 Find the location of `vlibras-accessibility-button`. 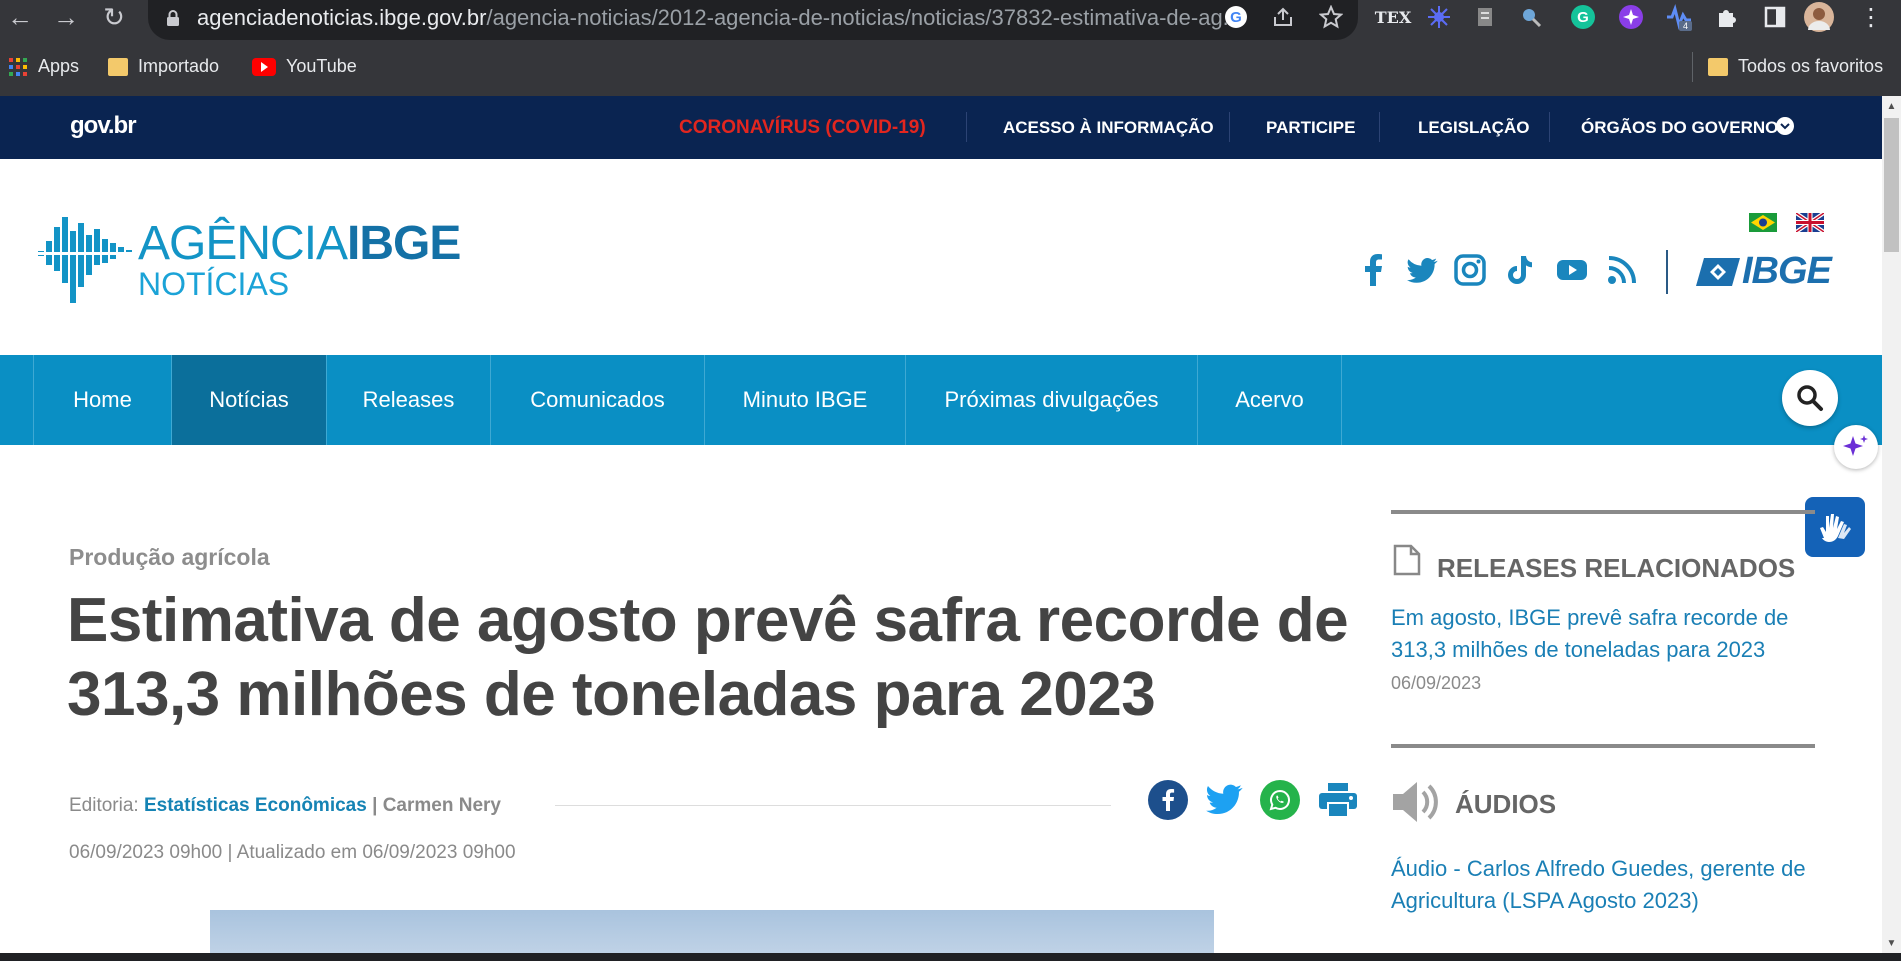

vlibras-accessibility-button is located at coordinates (1835, 527).